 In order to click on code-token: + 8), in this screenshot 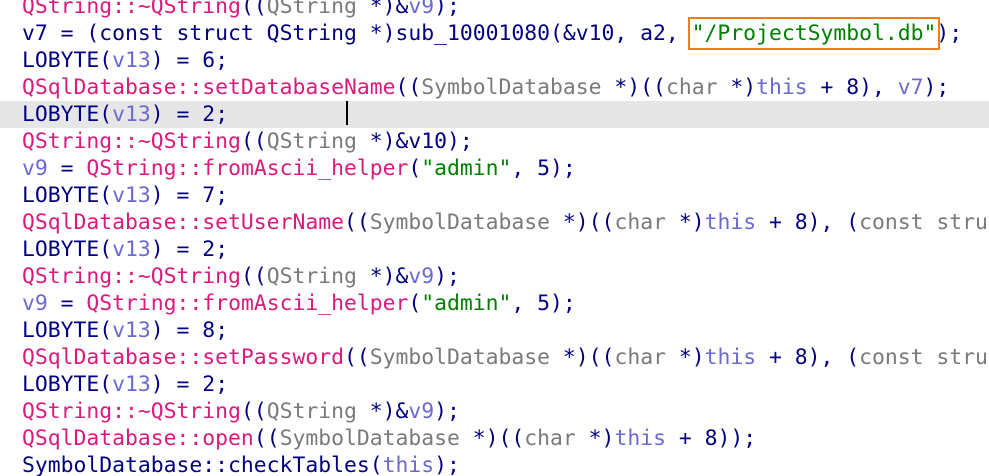, I will do `click(852, 87)`.